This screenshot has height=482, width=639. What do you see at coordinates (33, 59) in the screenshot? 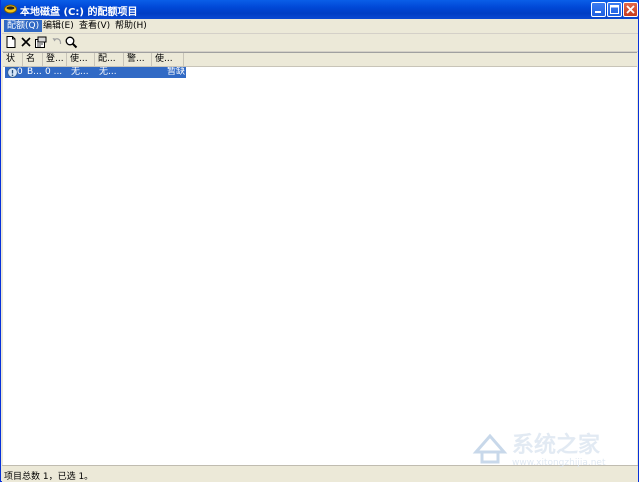
I see `column-header-name: 名` at bounding box center [33, 59].